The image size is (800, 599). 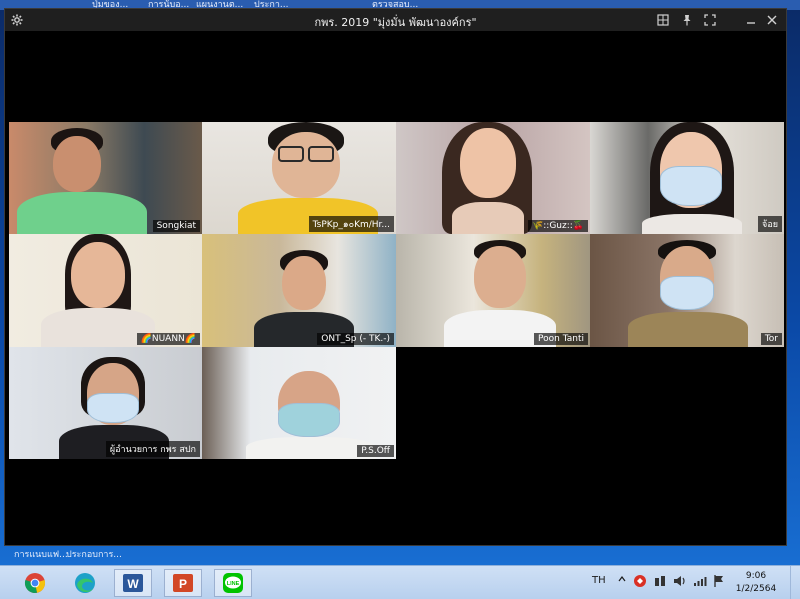 I want to click on powerpoint-icon: P, so click(x=183, y=583).